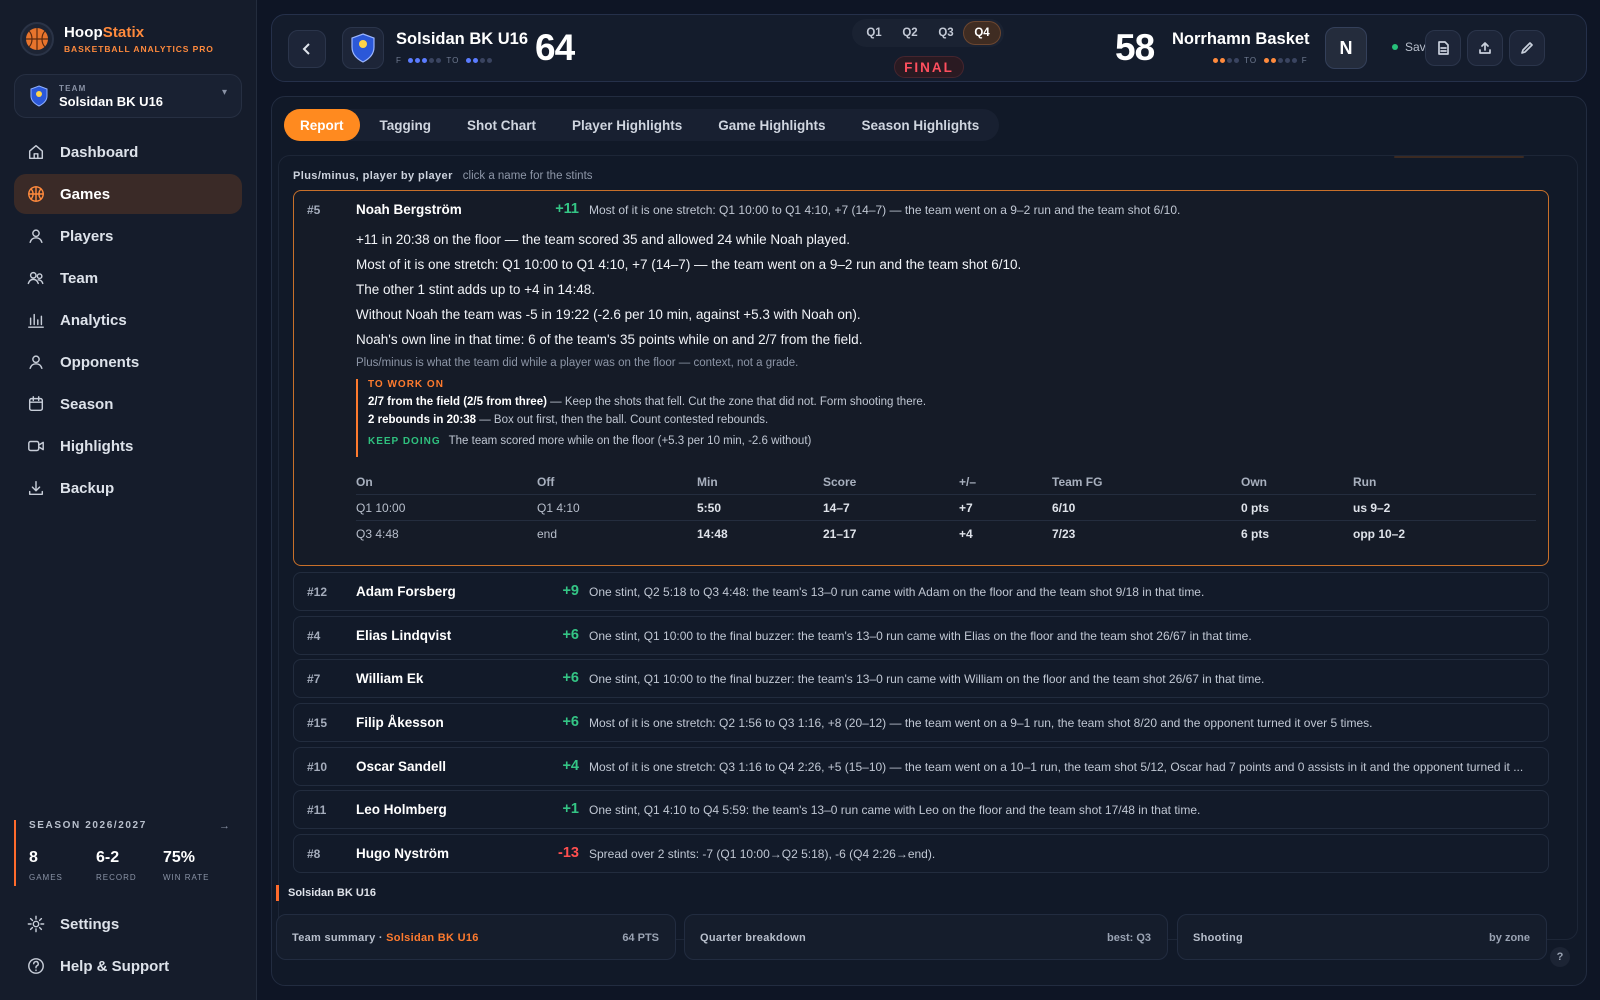 This screenshot has height=1000, width=1600. Describe the element at coordinates (314, 679) in the screenshot. I see `player-number: #7` at that location.